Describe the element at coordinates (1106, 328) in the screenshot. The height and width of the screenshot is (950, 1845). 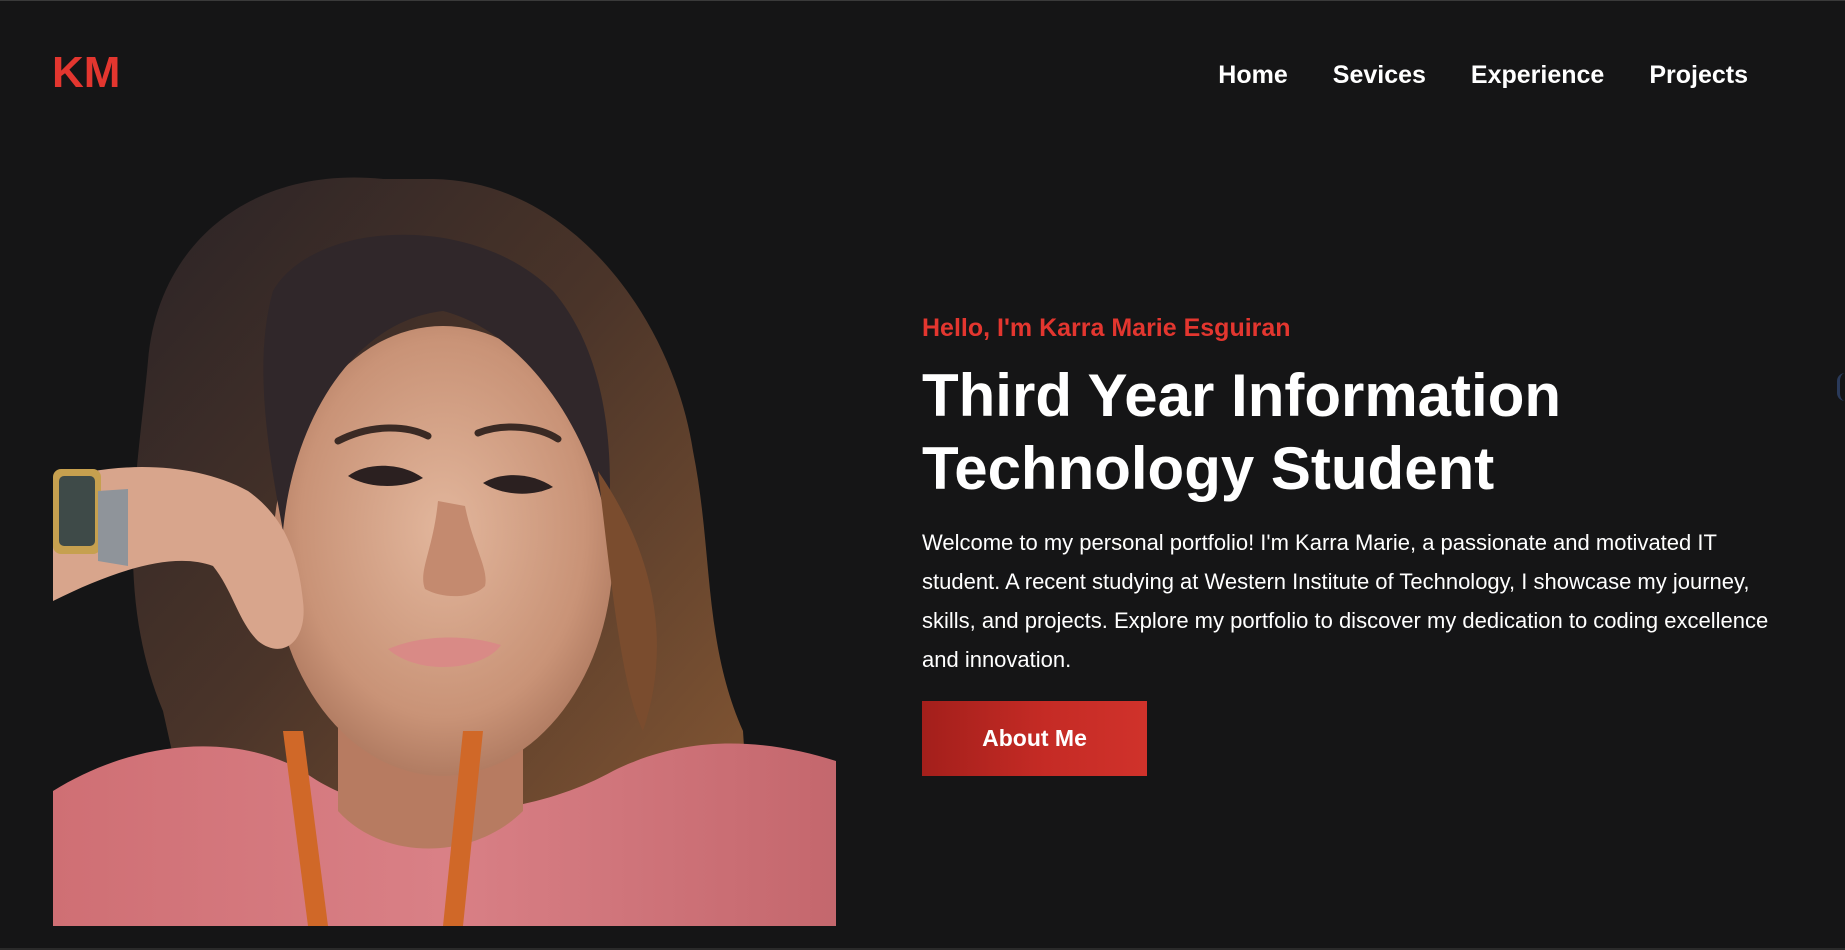
I see `hero-greeting: Hello, I'm Karra Marie Esguiran` at that location.